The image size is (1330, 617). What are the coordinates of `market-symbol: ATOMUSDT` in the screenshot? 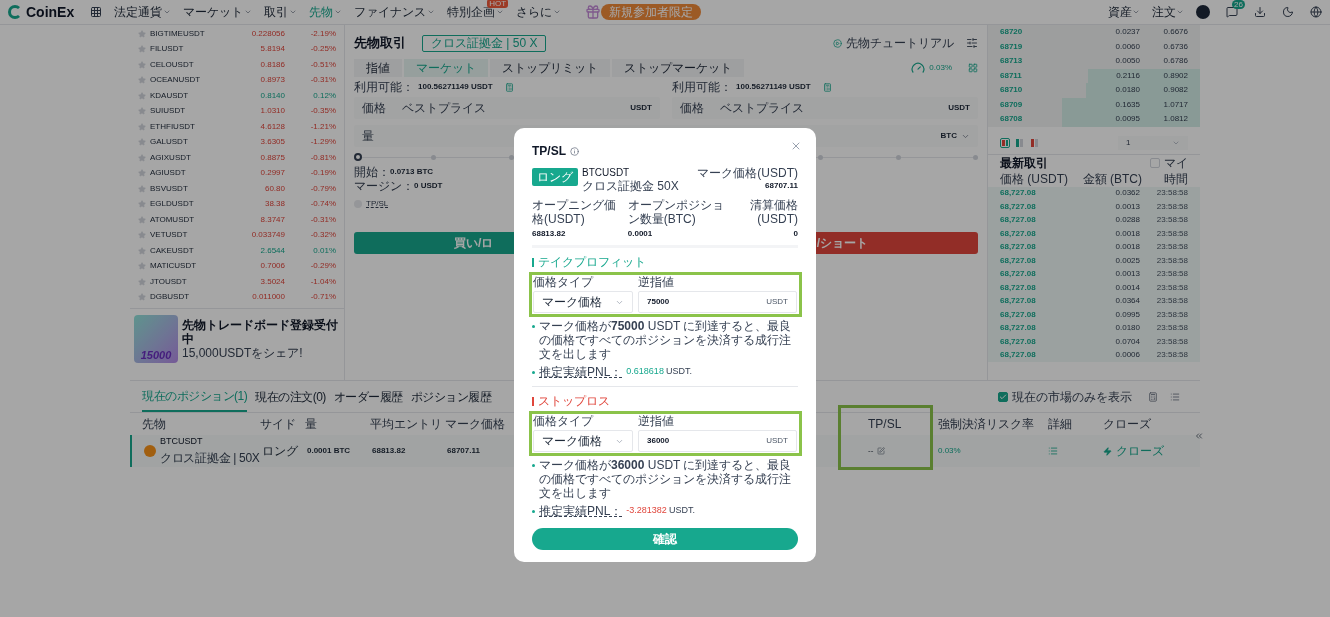 It's located at (190, 219).